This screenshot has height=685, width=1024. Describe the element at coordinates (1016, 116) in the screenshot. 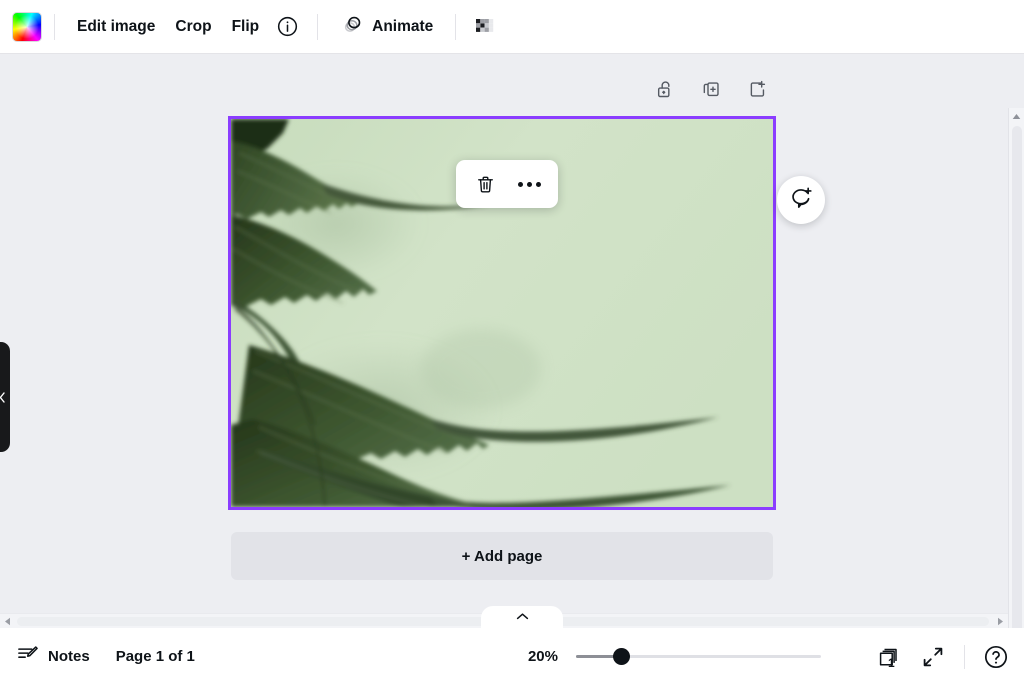

I see `scroll-up-arrow` at that location.